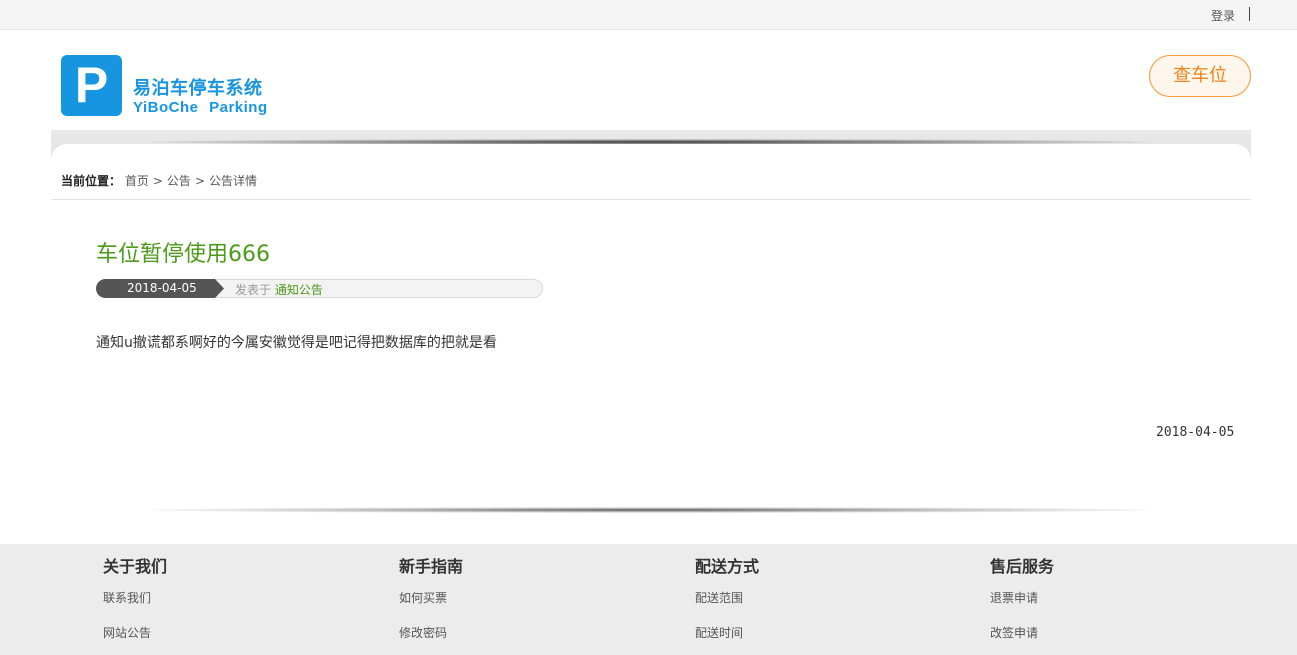 This screenshot has height=655, width=1297. What do you see at coordinates (423, 632) in the screenshot?
I see `footer-link: 修改密码` at bounding box center [423, 632].